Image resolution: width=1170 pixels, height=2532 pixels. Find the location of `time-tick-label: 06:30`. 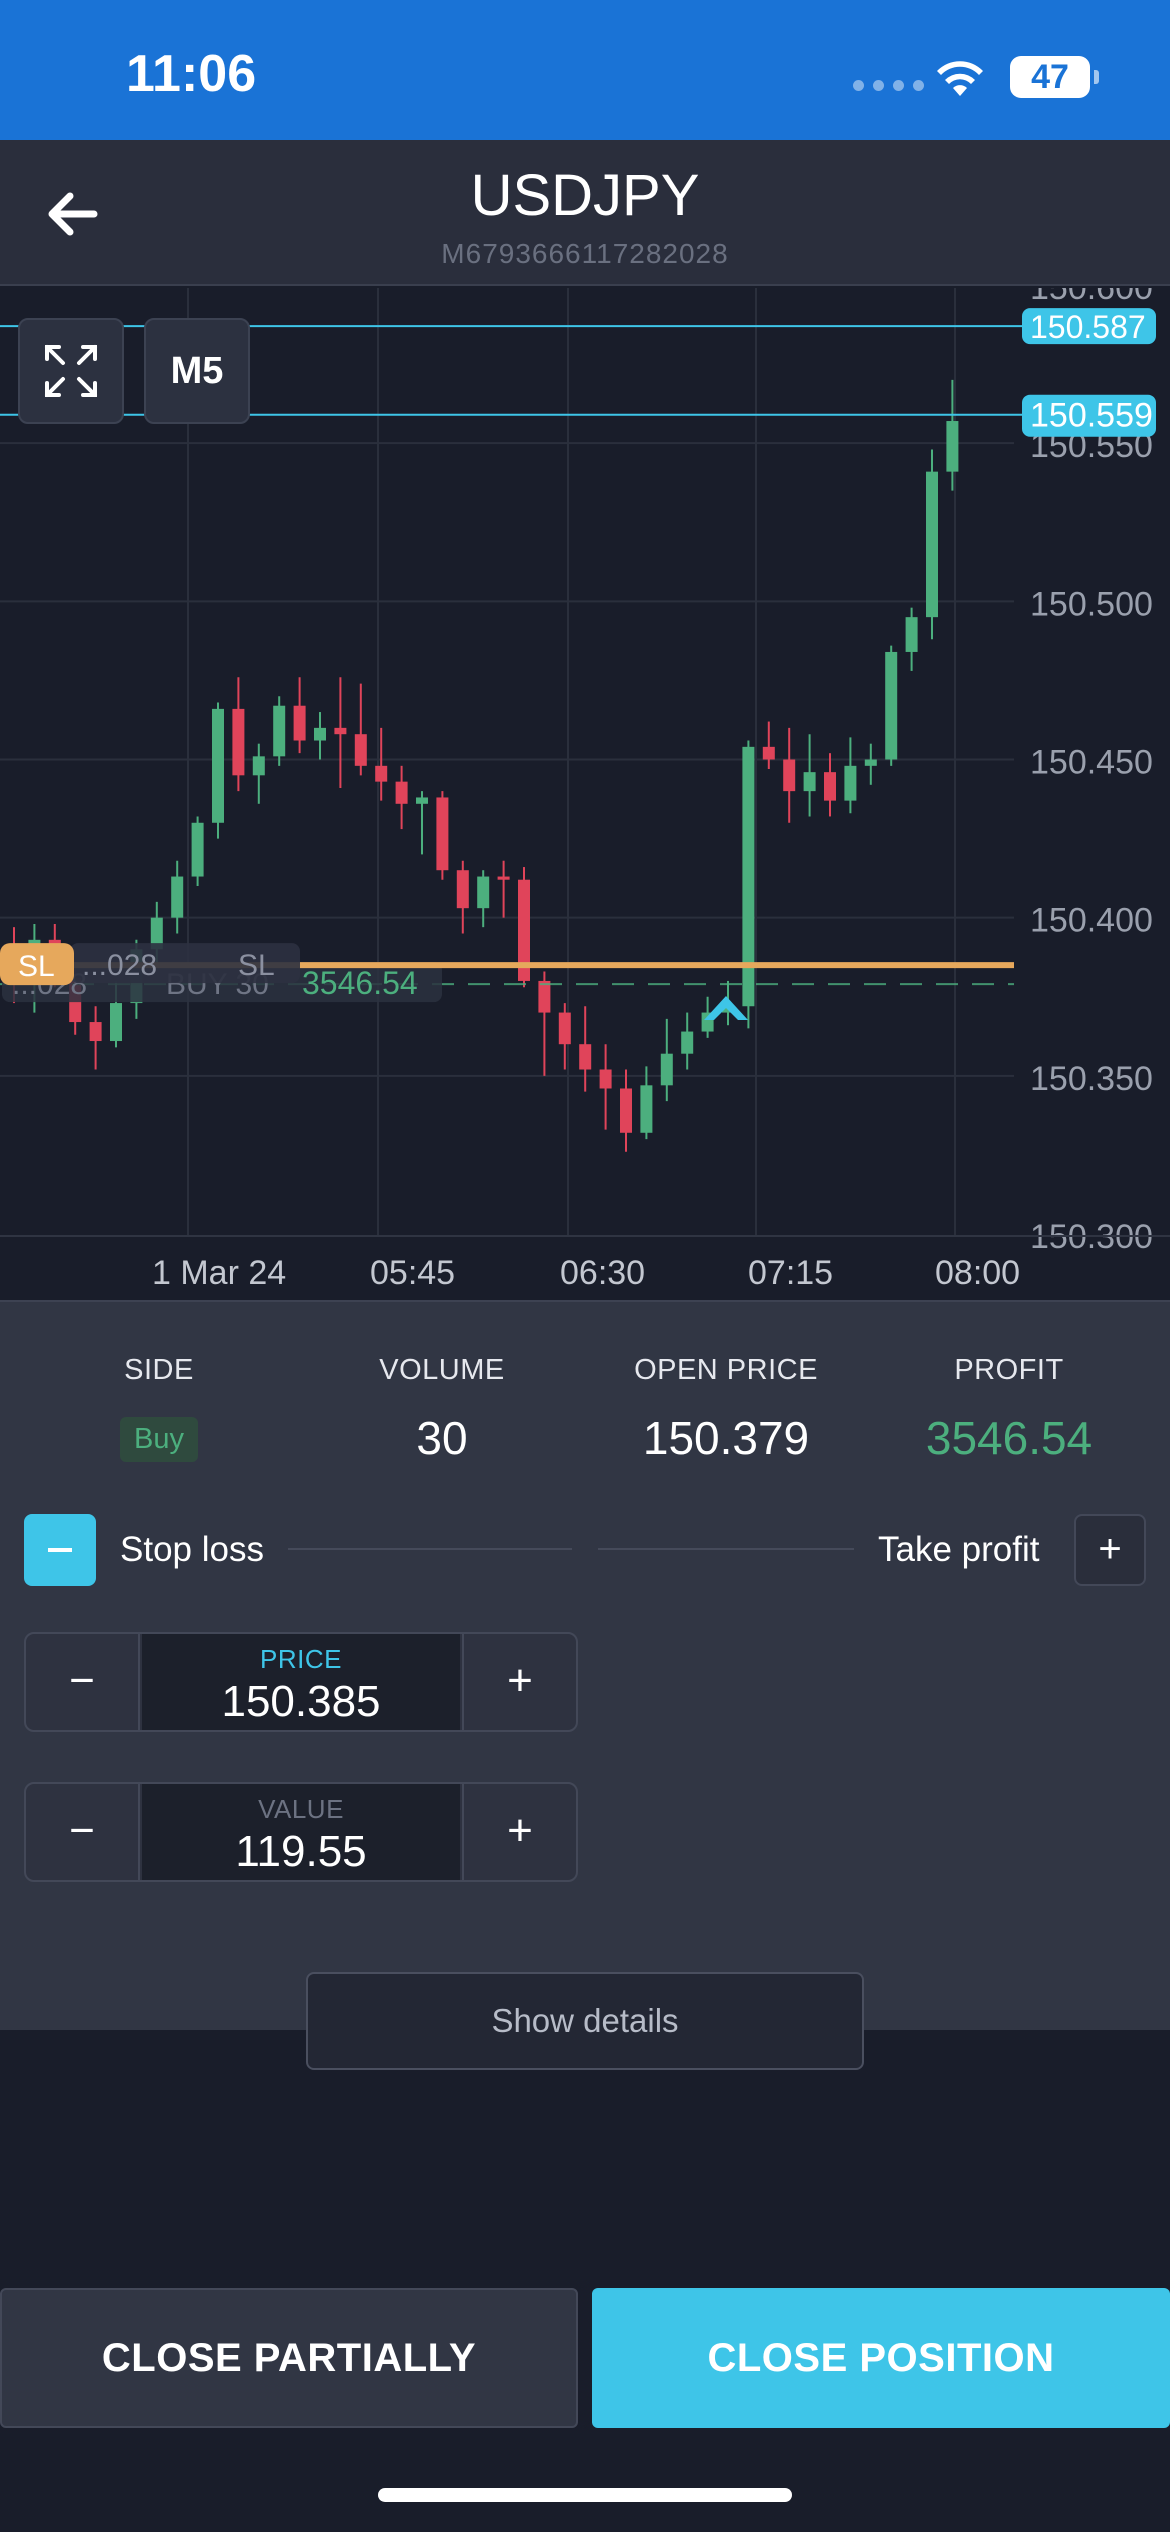

time-tick-label: 06:30 is located at coordinates (602, 1273).